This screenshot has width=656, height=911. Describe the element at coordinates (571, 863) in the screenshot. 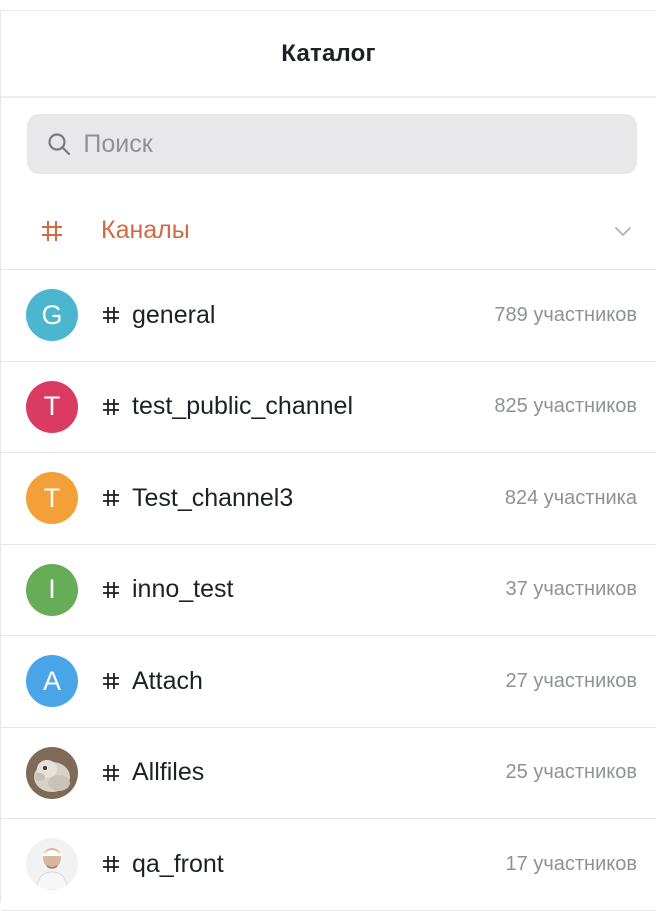

I see `member-count: 17 участников` at that location.